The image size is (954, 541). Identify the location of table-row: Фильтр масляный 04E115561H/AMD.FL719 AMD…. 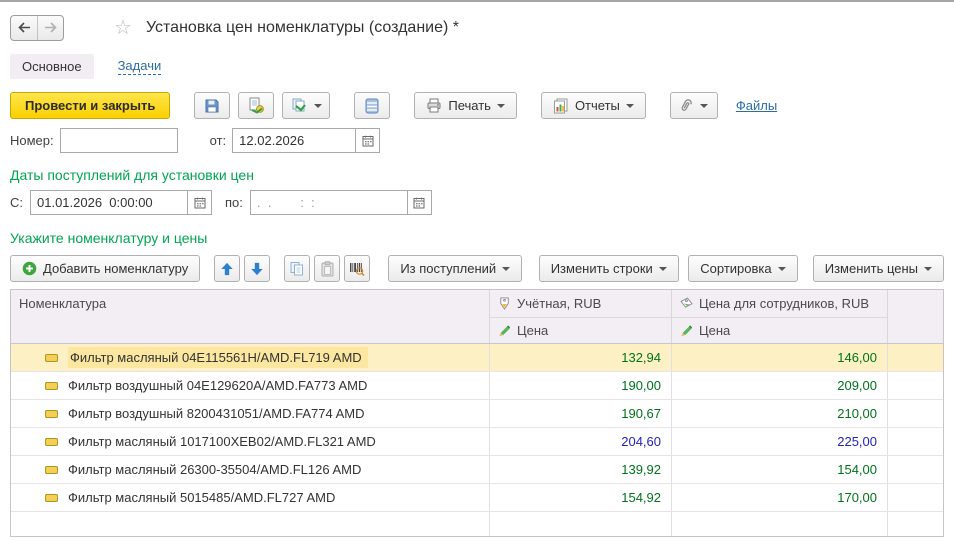
(477, 358).